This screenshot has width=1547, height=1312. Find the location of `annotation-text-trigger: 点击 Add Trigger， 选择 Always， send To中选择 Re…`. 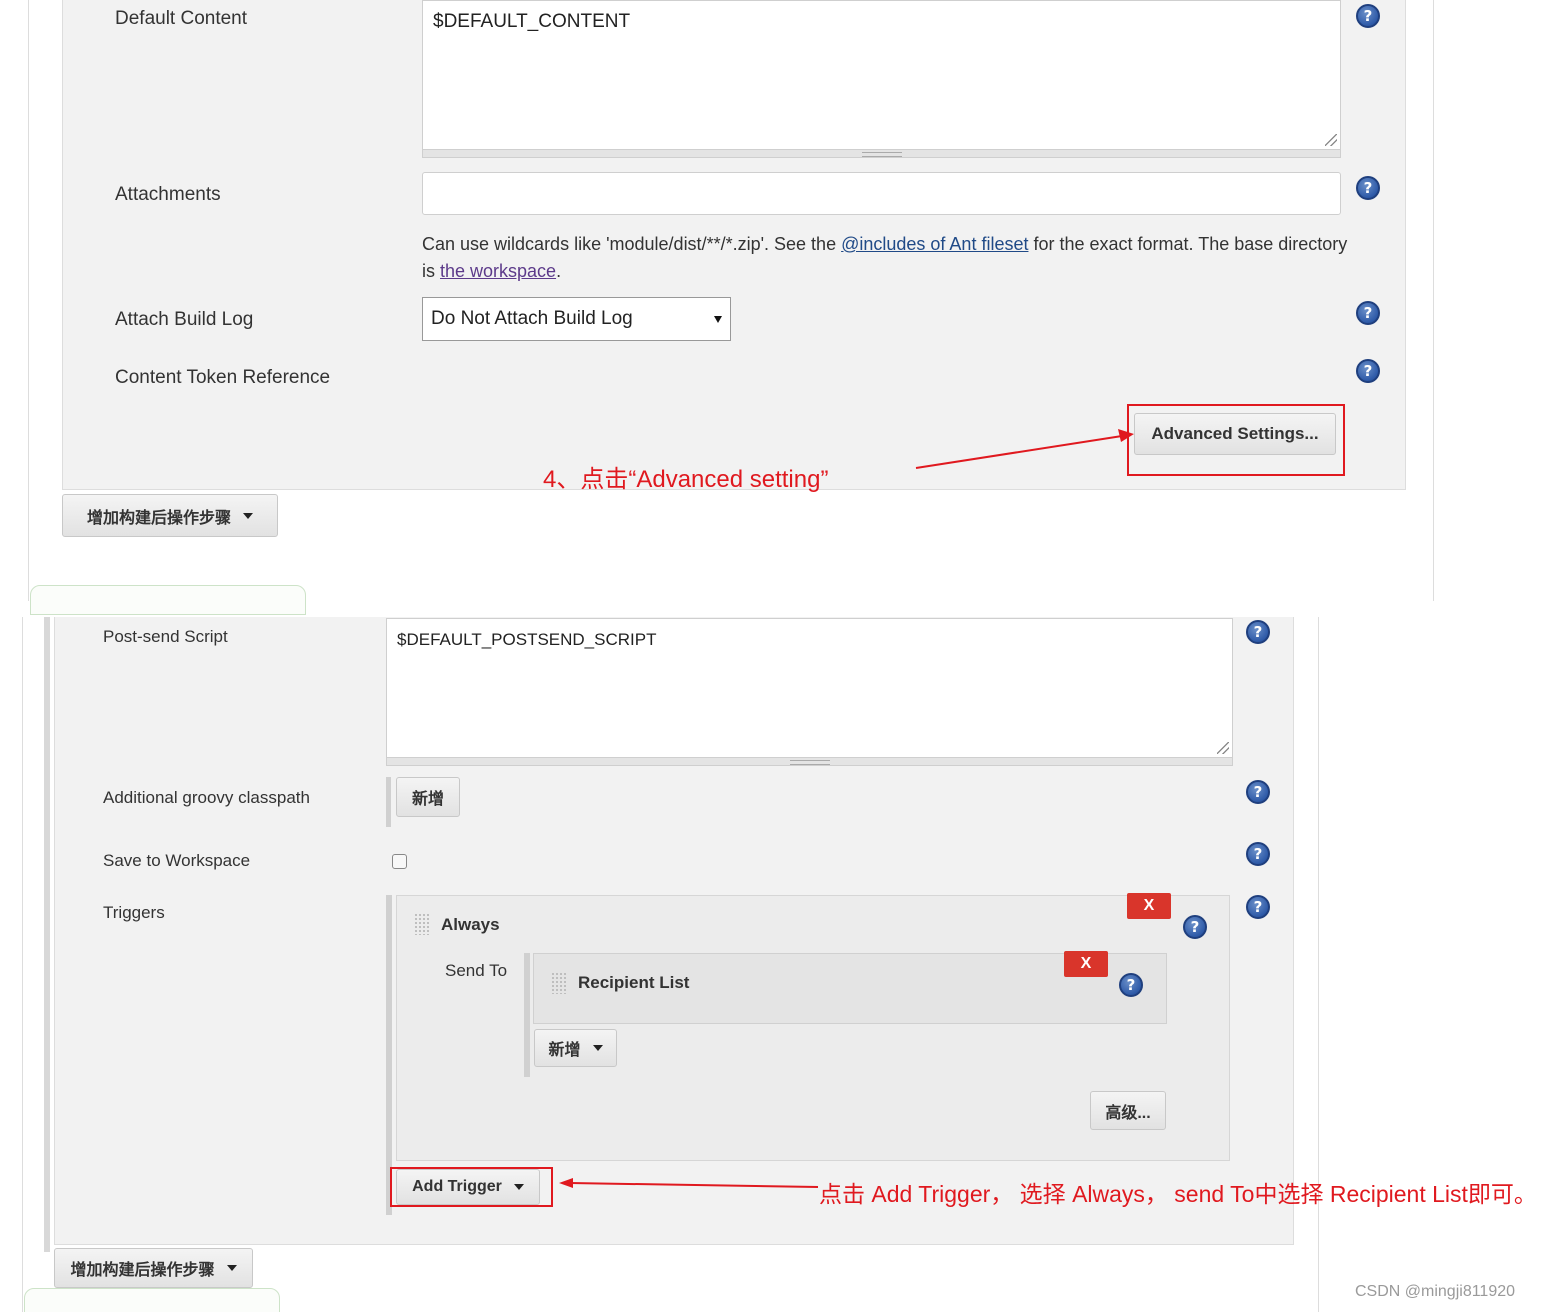

annotation-text-trigger: 点击 Add Trigger， 选择 Always， send To中选择 Re… is located at coordinates (1178, 1194).